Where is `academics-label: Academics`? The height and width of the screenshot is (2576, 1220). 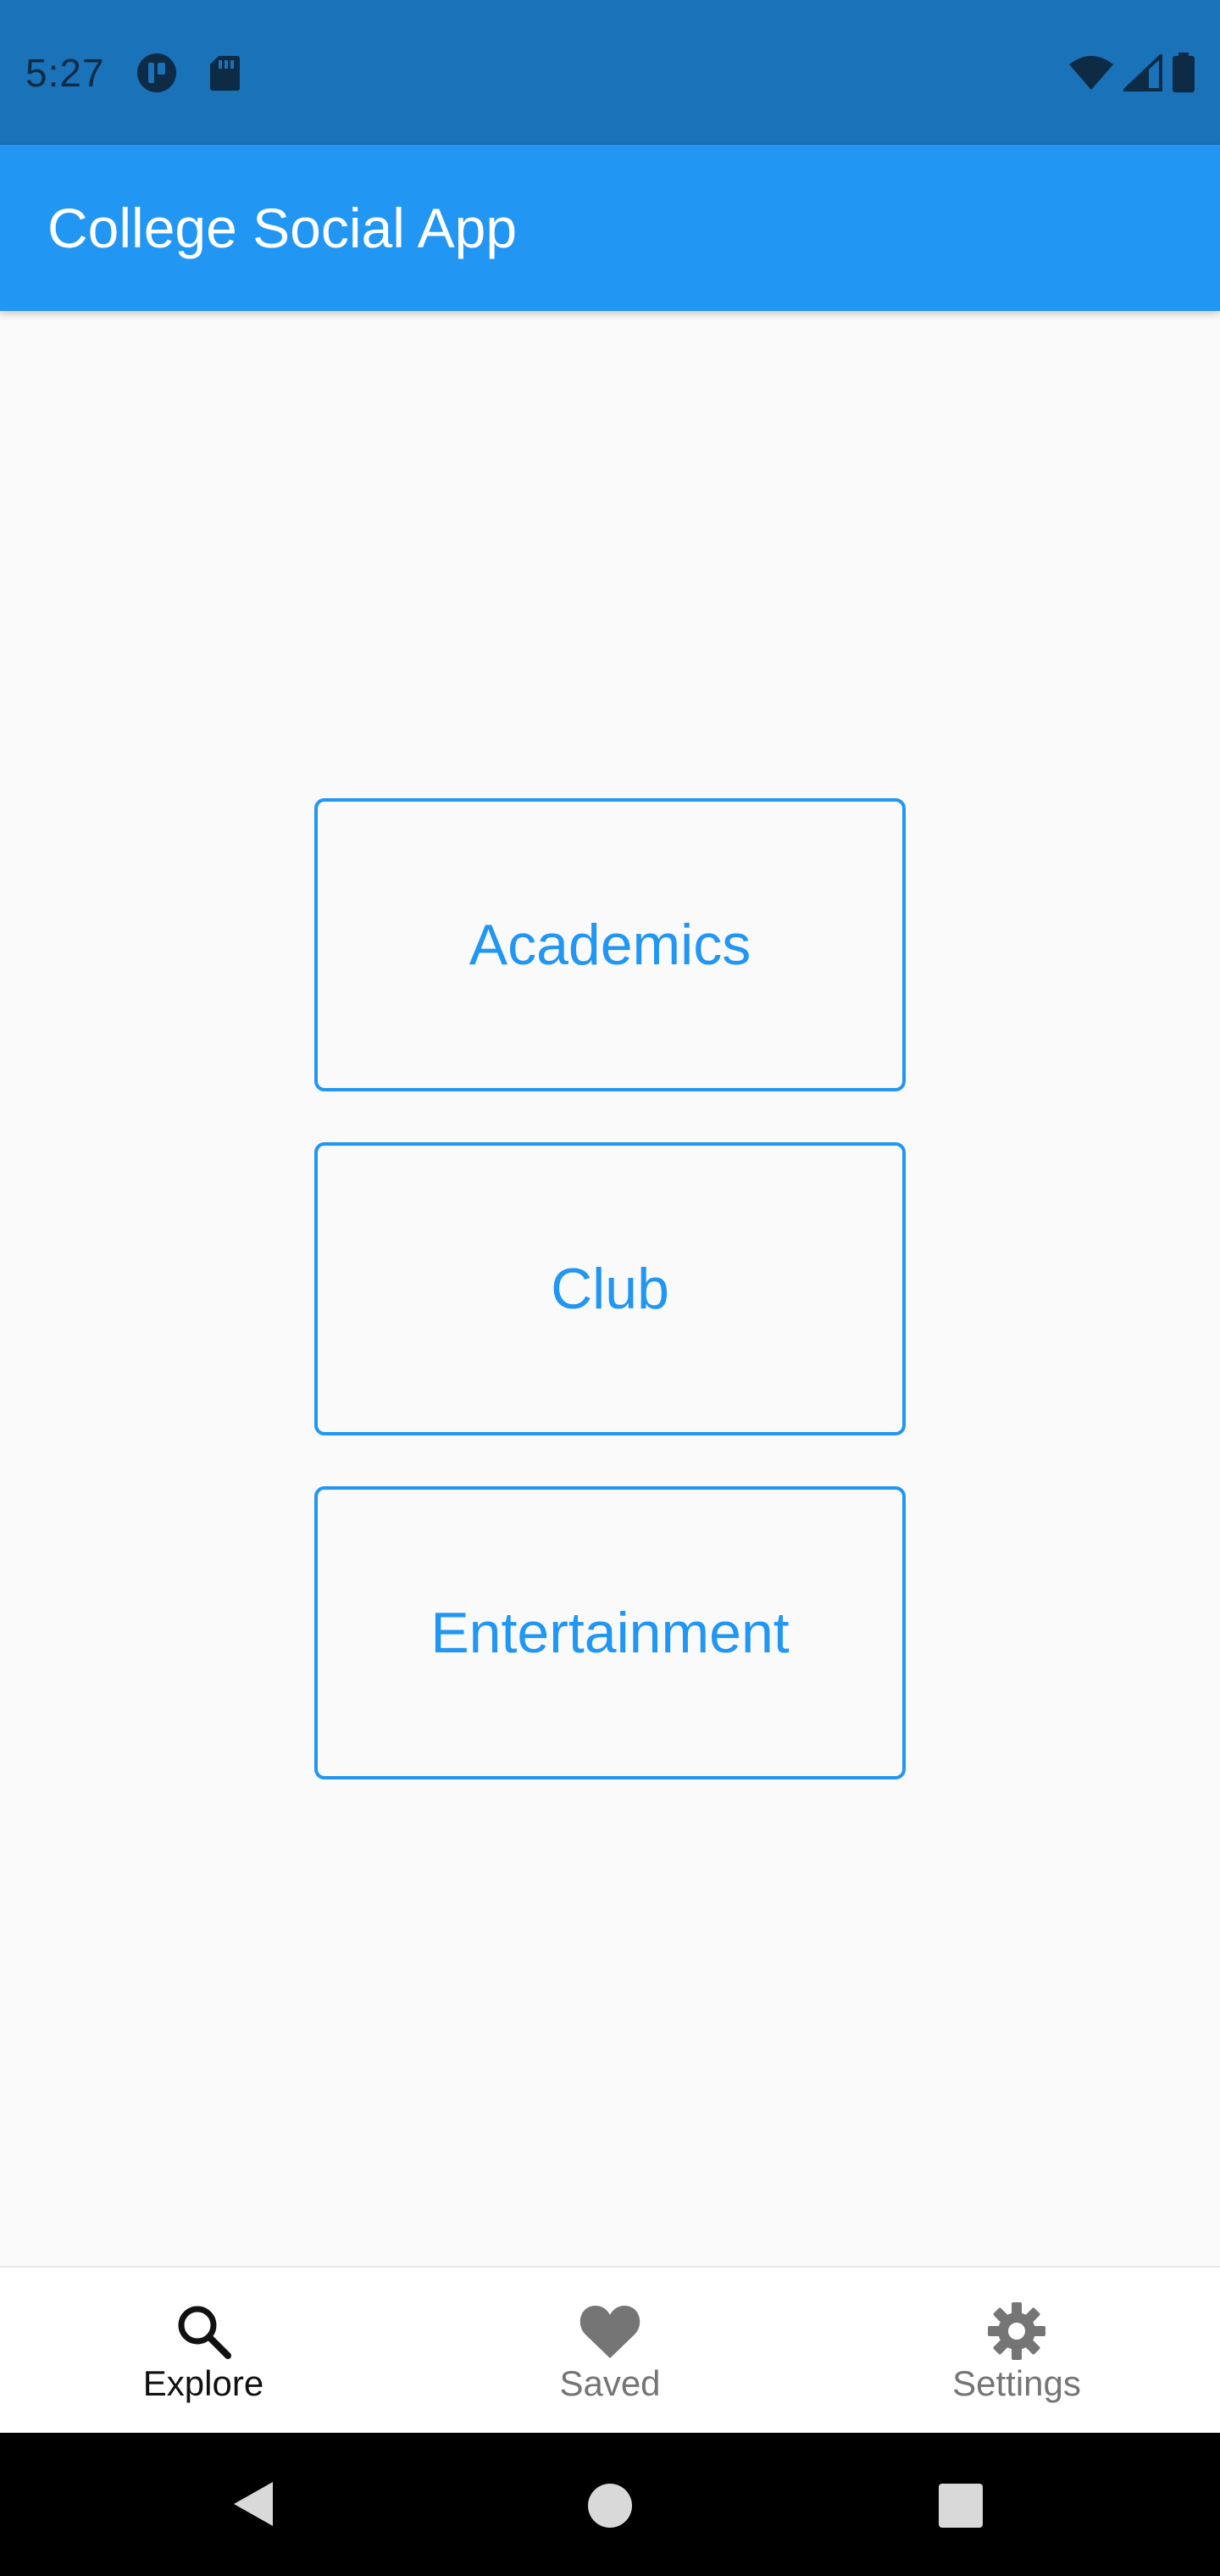 academics-label: Academics is located at coordinates (610, 945).